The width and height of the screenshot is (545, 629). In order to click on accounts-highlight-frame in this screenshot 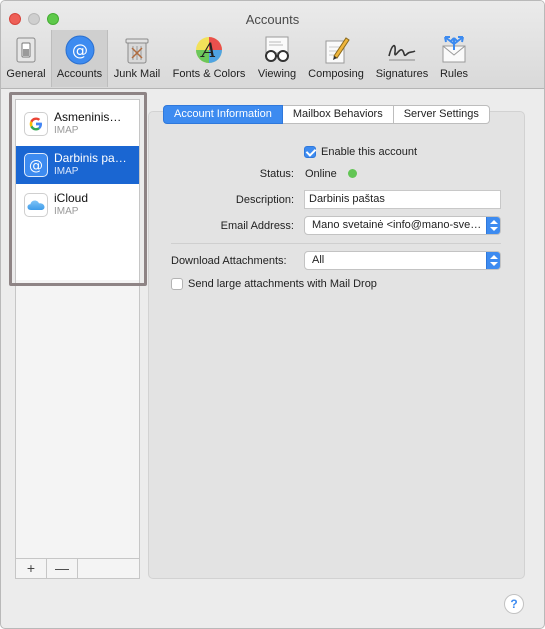, I will do `click(78, 189)`.